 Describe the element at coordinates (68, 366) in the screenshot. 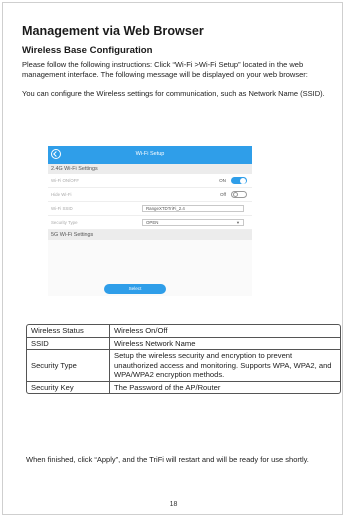

I see `table-key: Security Type` at that location.